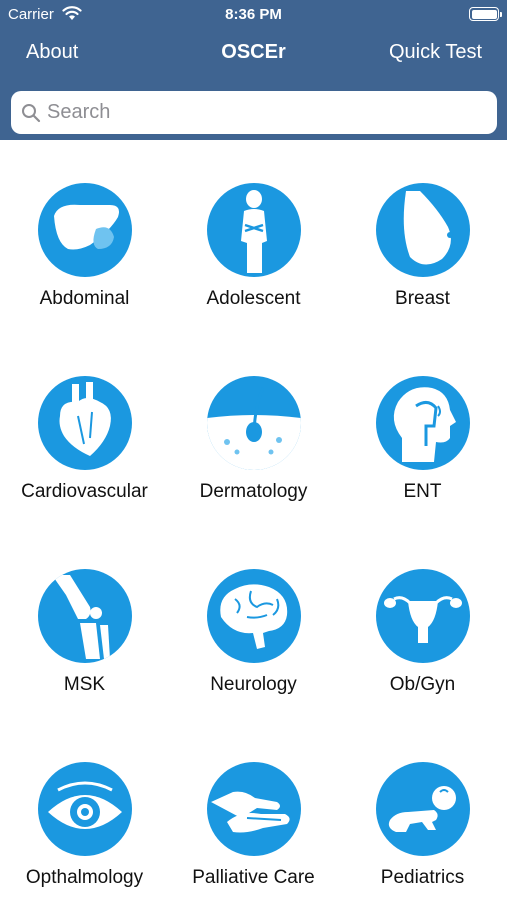  I want to click on topic-label: Cardiovascular, so click(84, 491).